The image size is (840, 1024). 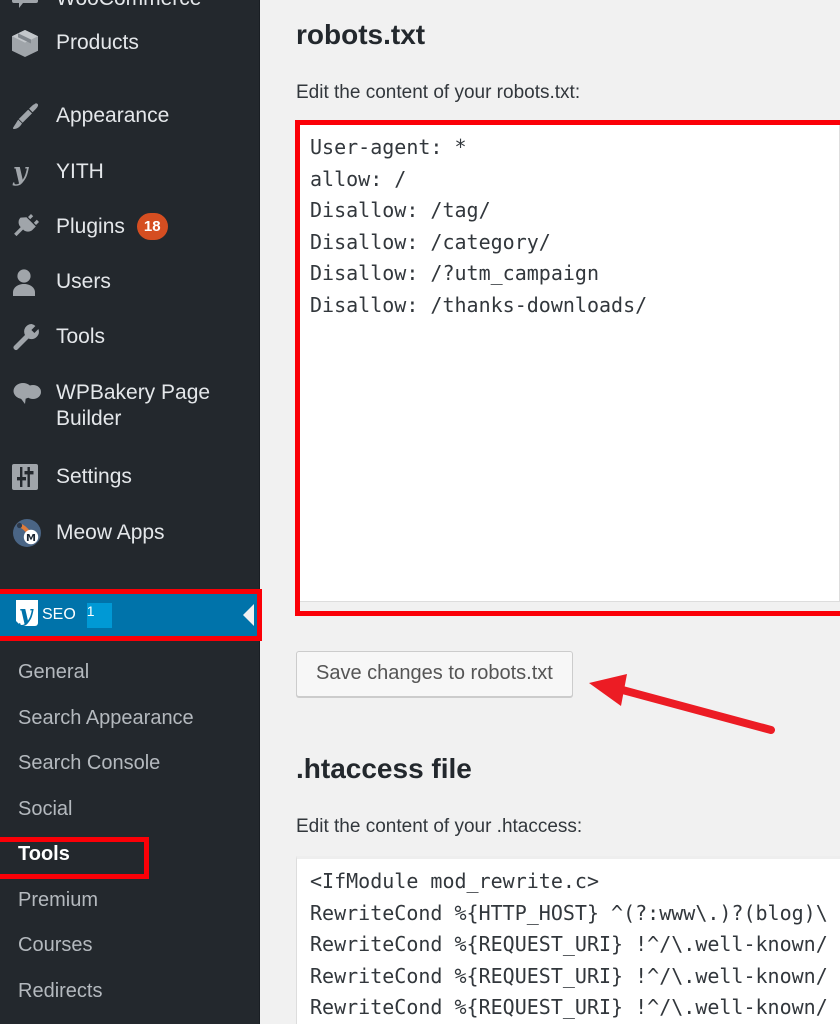 I want to click on sidebar-item-label: Plugins, so click(x=90, y=226).